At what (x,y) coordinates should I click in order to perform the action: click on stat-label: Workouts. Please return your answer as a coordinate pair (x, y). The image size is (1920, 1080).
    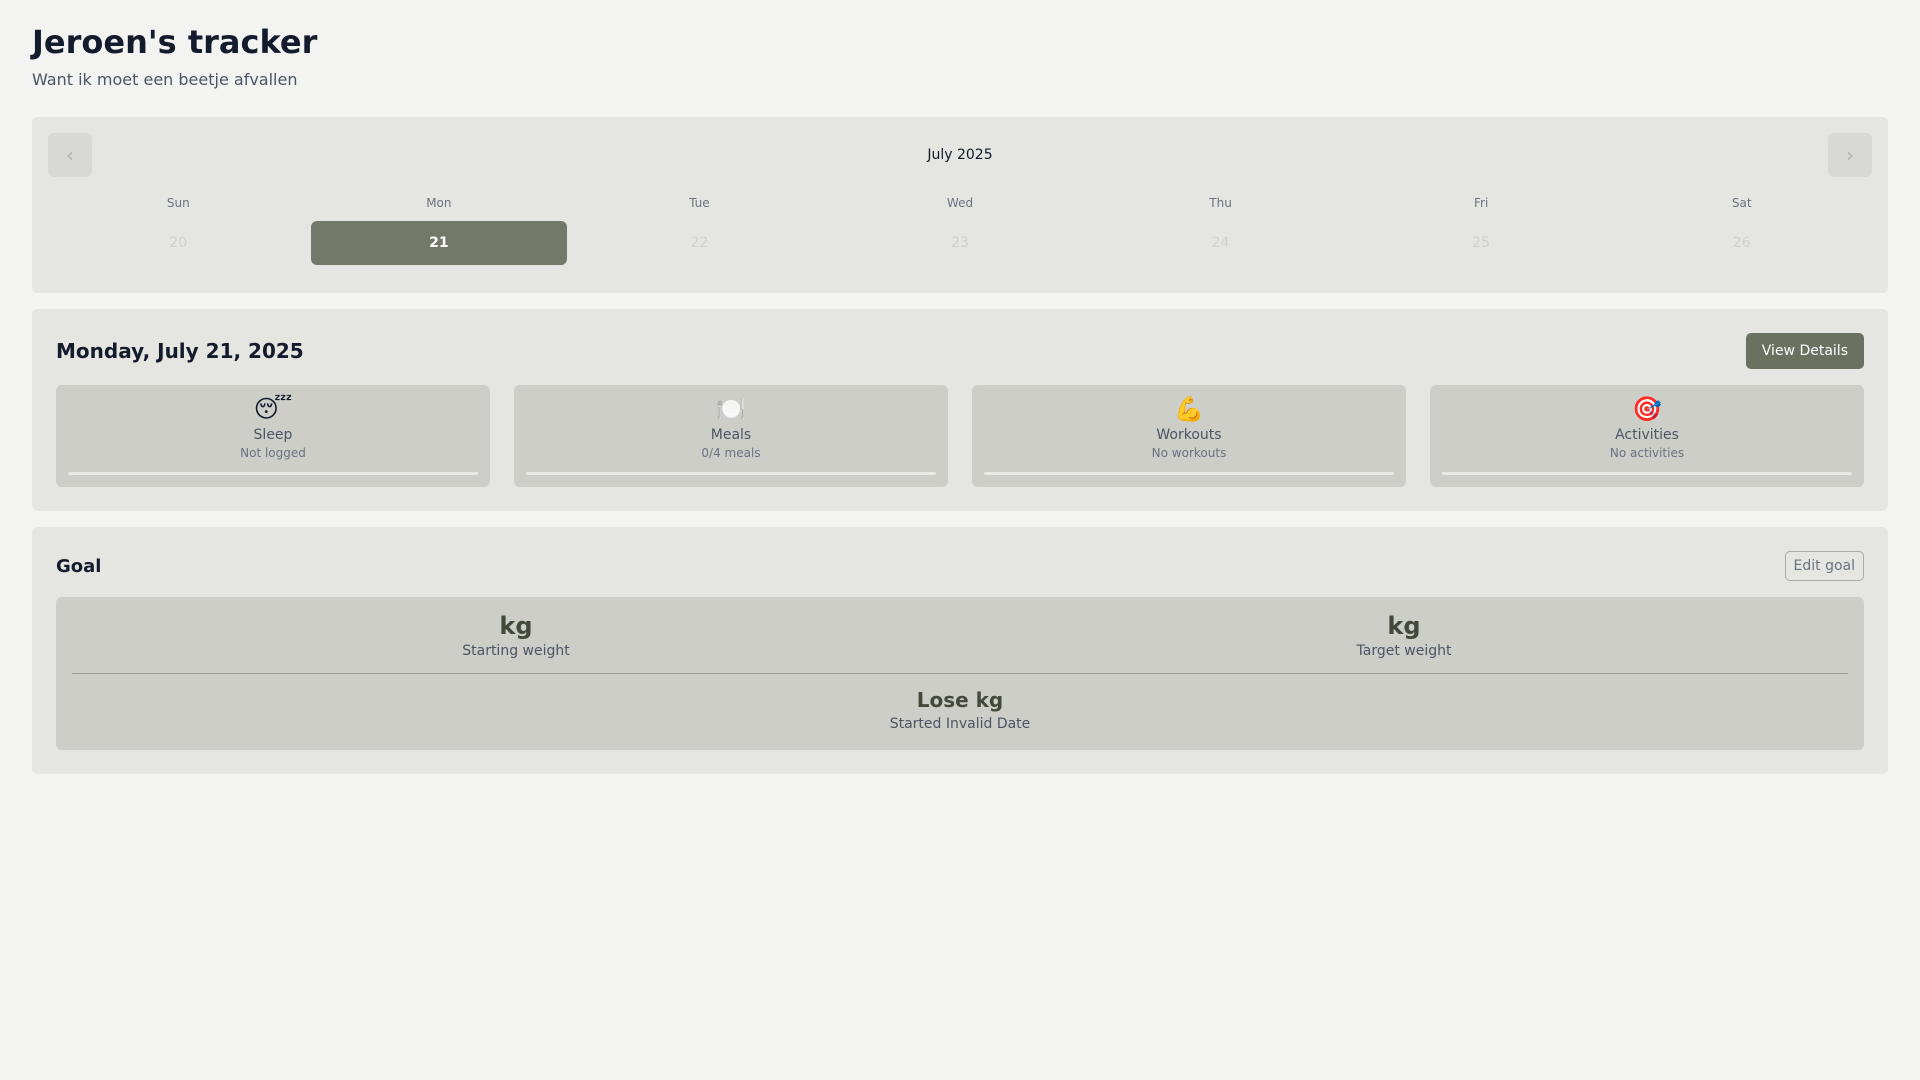
    Looking at the image, I should click on (1189, 435).